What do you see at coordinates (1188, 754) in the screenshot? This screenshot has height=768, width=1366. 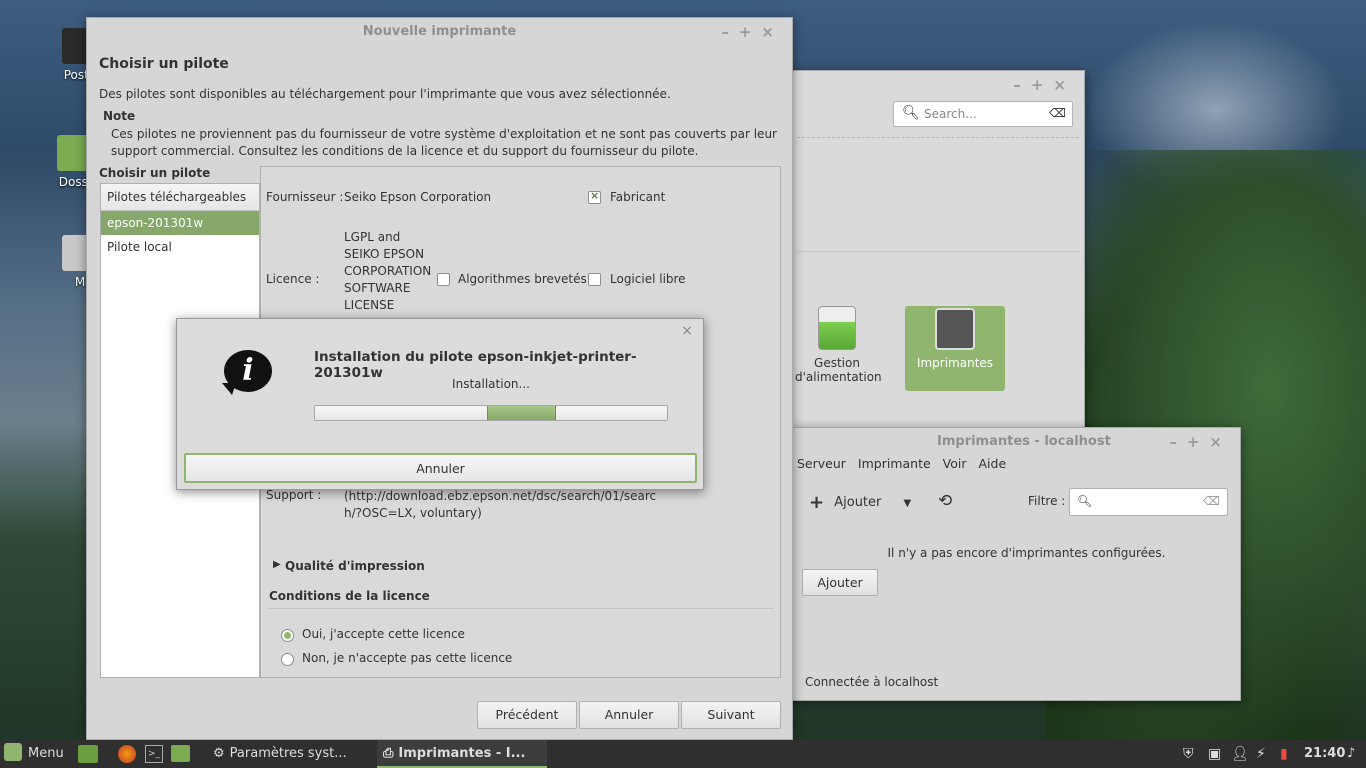 I see `shield-icon: ⛨` at bounding box center [1188, 754].